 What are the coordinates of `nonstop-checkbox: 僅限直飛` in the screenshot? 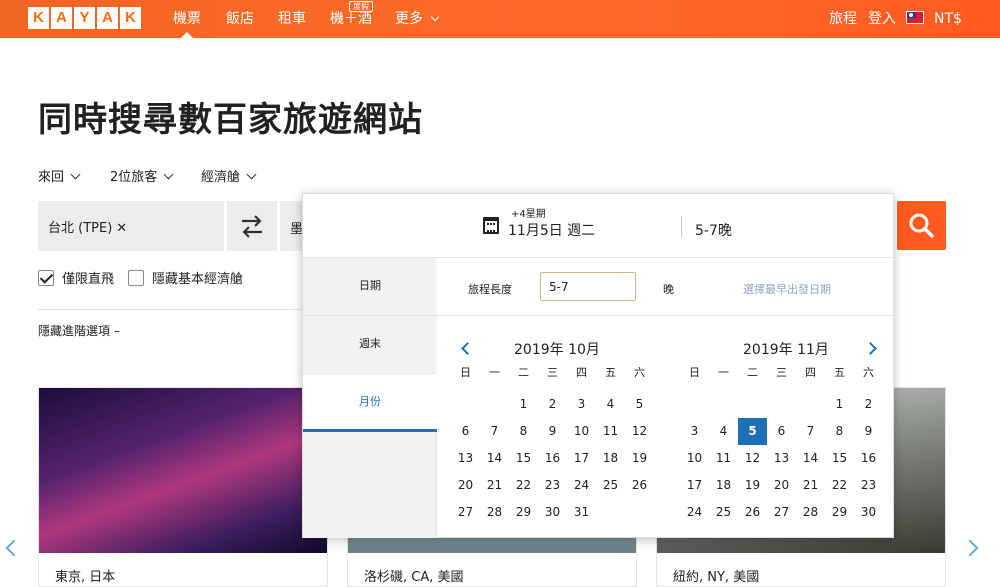 It's located at (76, 277).